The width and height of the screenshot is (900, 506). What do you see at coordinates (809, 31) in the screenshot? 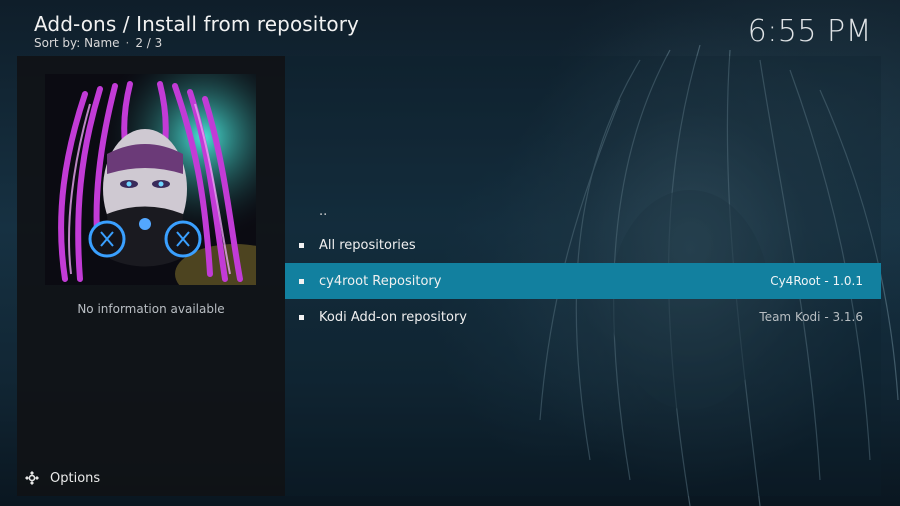
I see `clock: 6:55 PM` at bounding box center [809, 31].